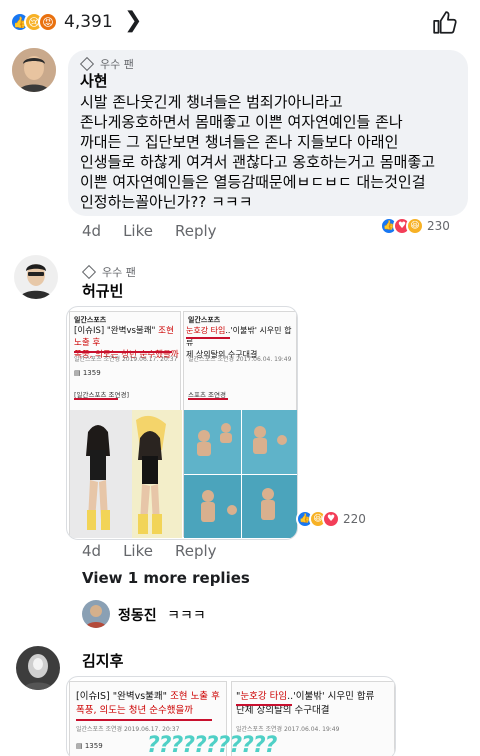 The image size is (480, 756). What do you see at coordinates (166, 578) in the screenshot?
I see `view-more-replies: View 1 more replies` at bounding box center [166, 578].